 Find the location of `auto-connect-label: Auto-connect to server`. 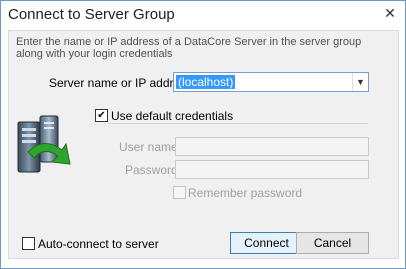

auto-connect-label: Auto-connect to server is located at coordinates (98, 244).